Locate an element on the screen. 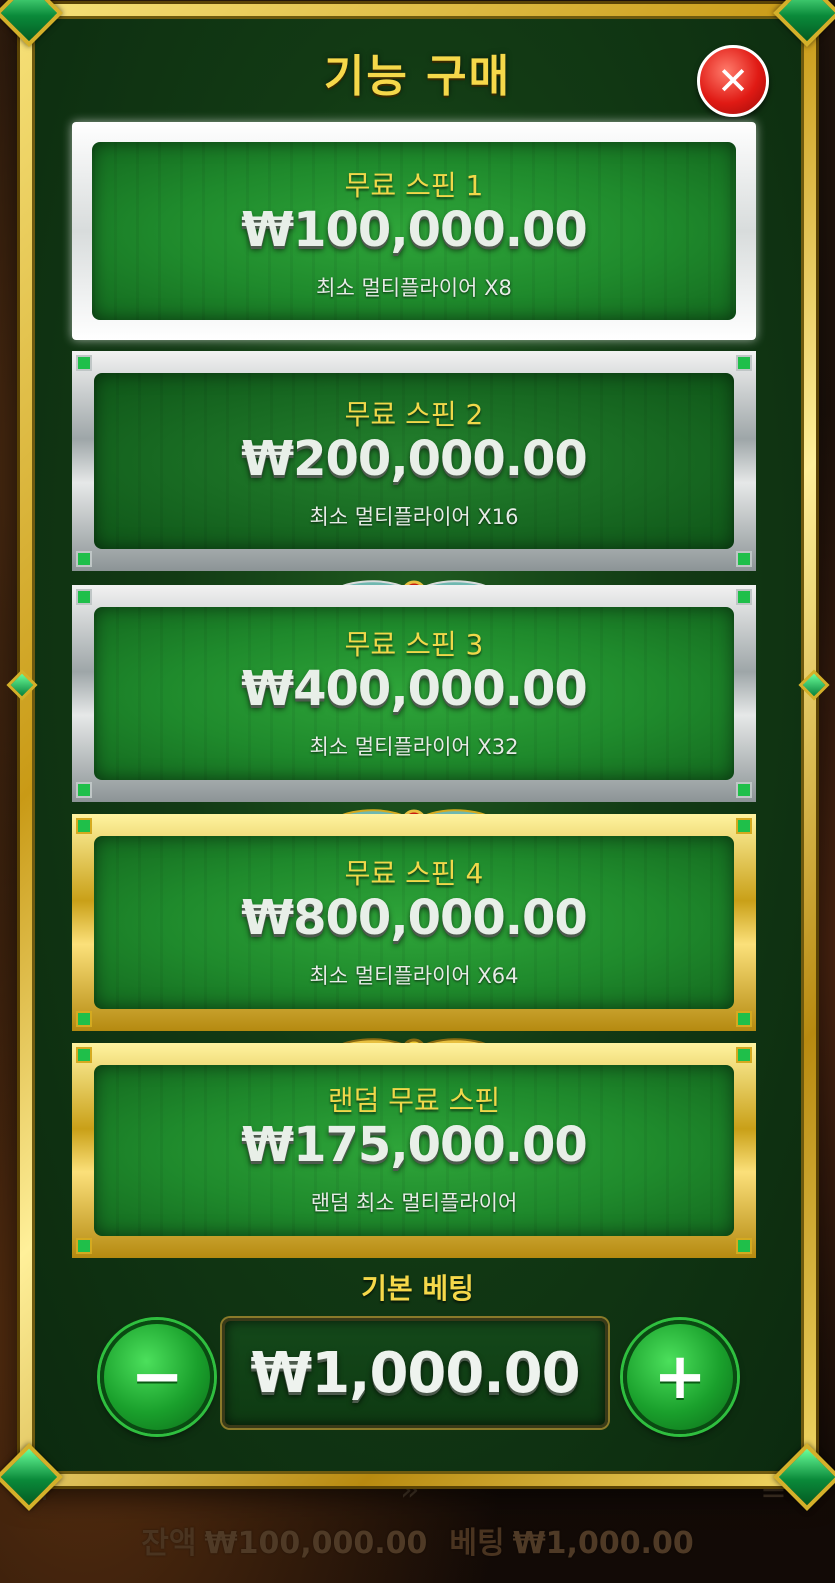  option-card: 무료 스핀 1 ₩100,000.00 최소 멀티플라이어 X8 is located at coordinates (414, 231).